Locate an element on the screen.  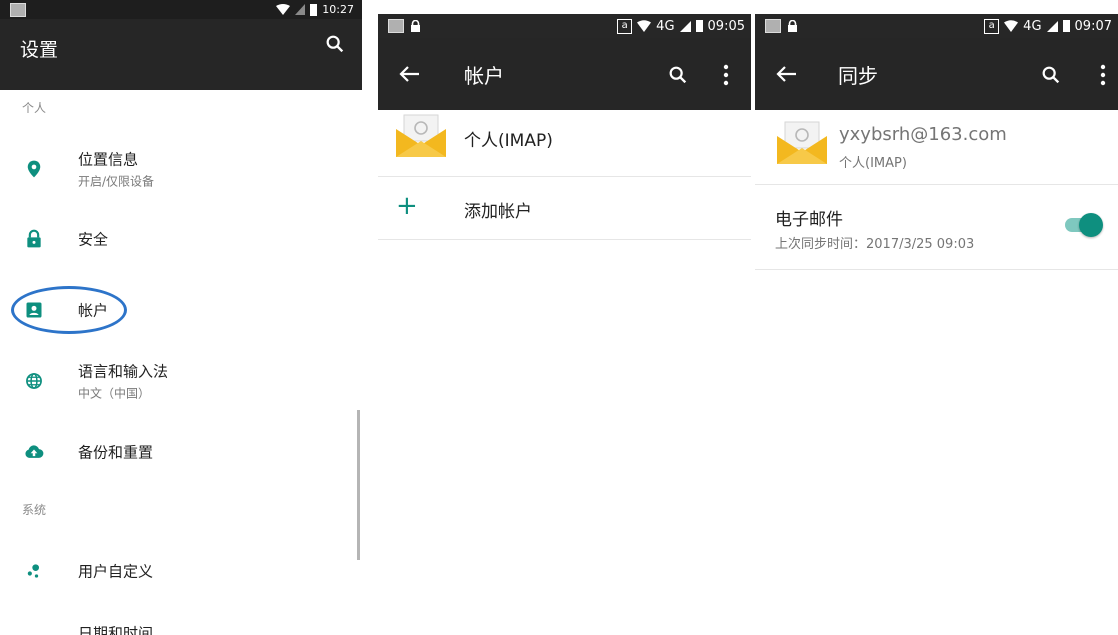
location-pin-icon is located at coordinates (34, 169).